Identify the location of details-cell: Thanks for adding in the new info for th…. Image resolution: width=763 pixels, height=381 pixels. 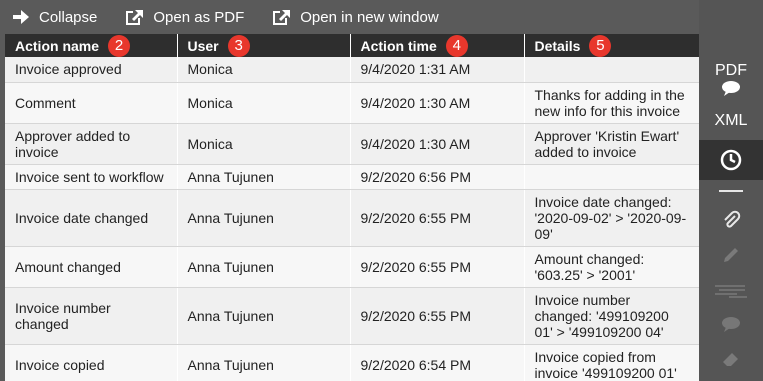
(611, 103).